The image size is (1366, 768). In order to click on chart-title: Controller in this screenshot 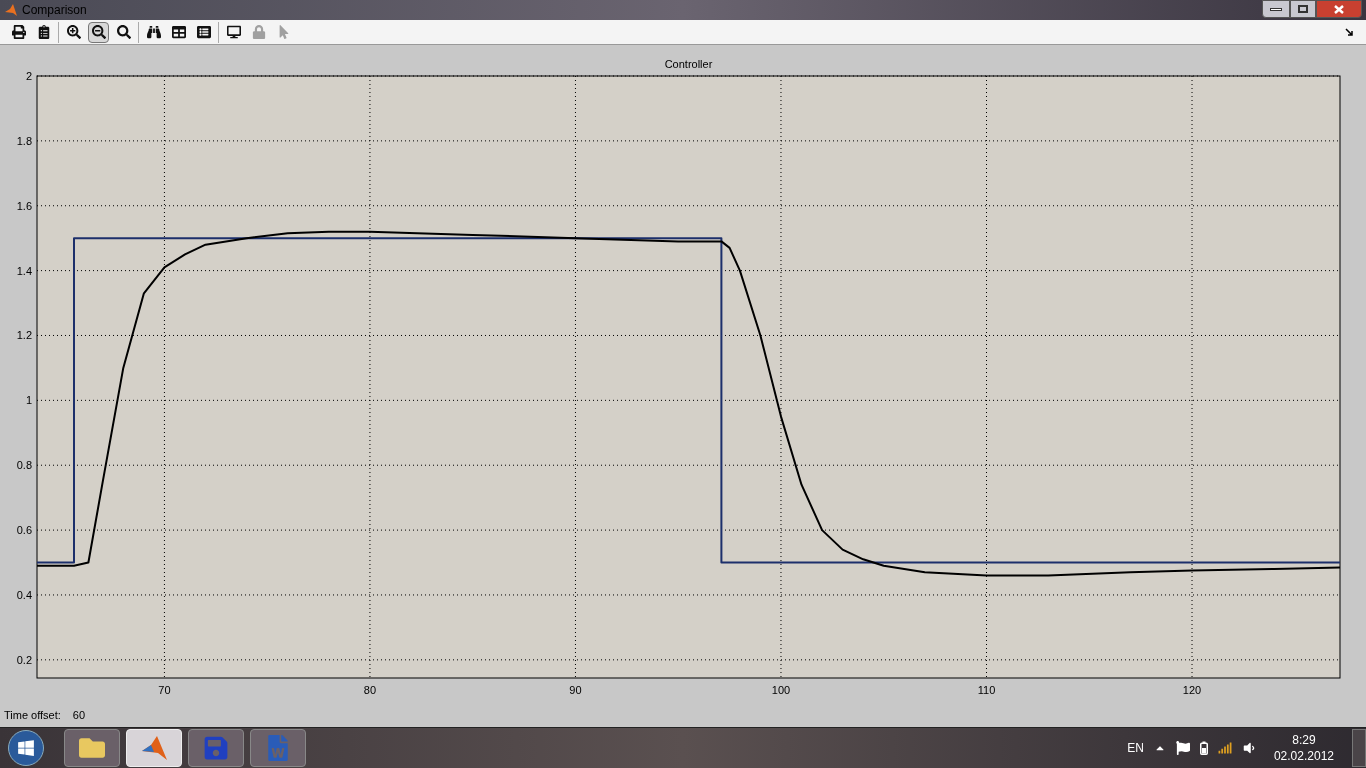, I will do `click(688, 64)`.